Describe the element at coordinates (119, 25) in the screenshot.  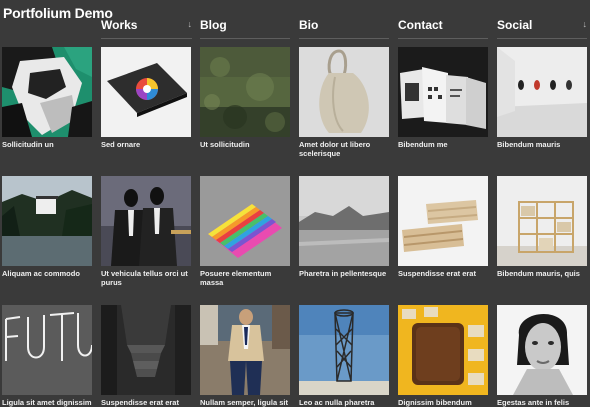
I see `nav-label: Works` at that location.